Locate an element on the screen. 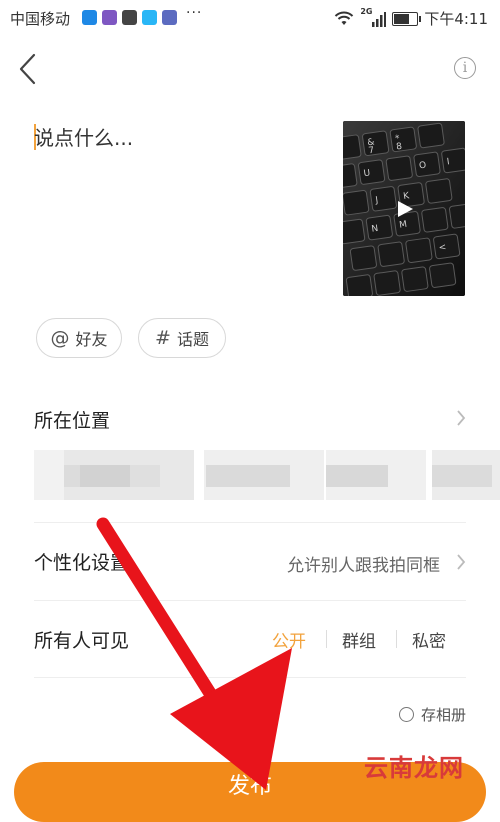 This screenshot has height=822, width=500. signal-icon: 2G is located at coordinates (373, 17).